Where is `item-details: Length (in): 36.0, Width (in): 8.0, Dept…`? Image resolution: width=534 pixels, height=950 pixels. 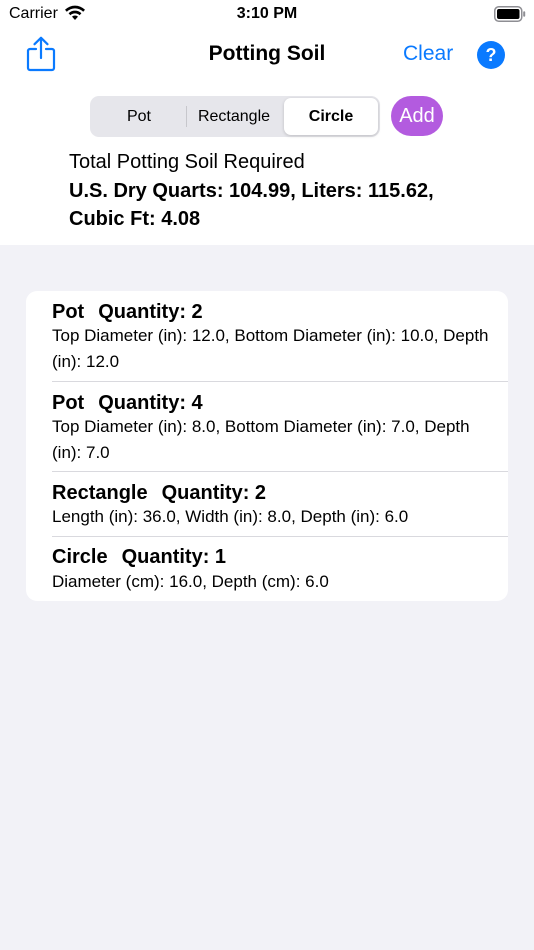
item-details: Length (in): 36.0, Width (in): 8.0, Dept… is located at coordinates (230, 516).